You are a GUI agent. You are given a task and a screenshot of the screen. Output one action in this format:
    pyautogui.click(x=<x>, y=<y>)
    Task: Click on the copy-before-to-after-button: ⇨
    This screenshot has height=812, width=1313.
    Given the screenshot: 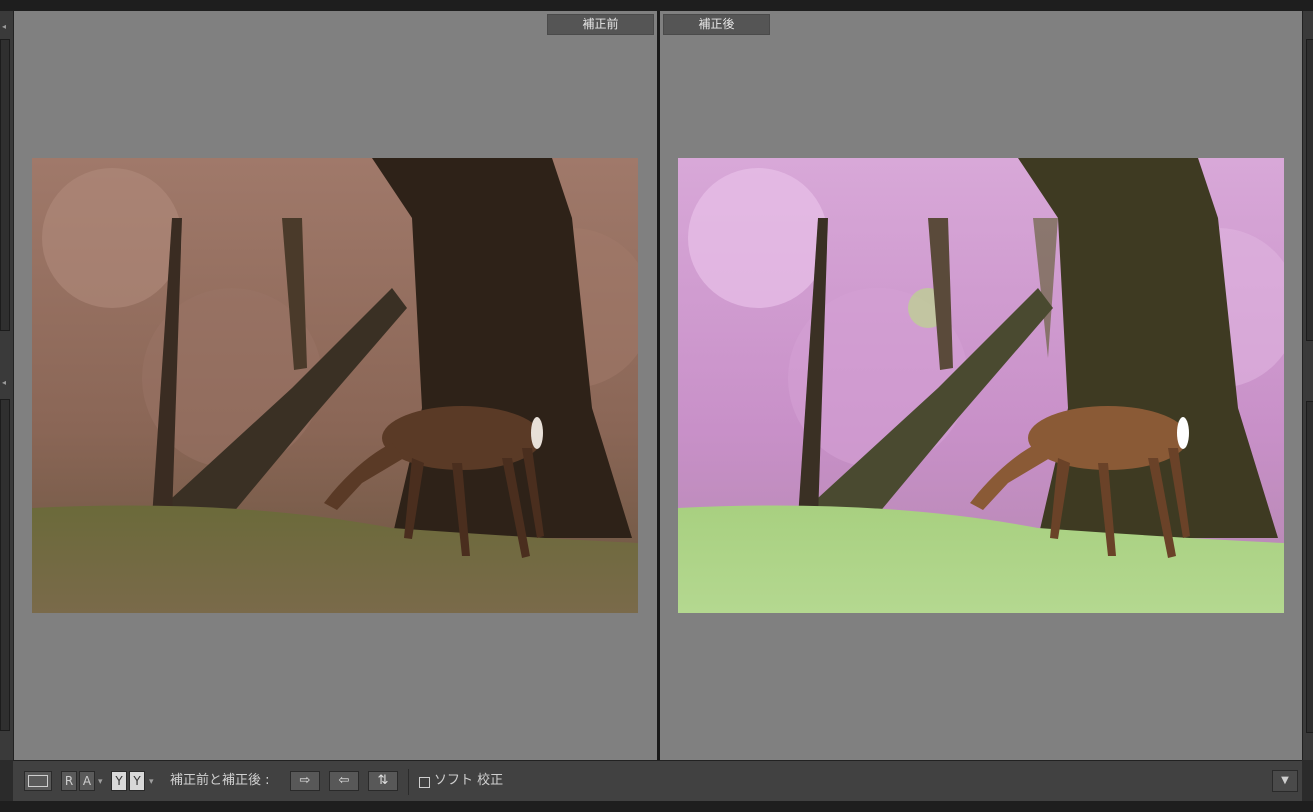 What is the action you would take?
    pyautogui.click(x=305, y=781)
    